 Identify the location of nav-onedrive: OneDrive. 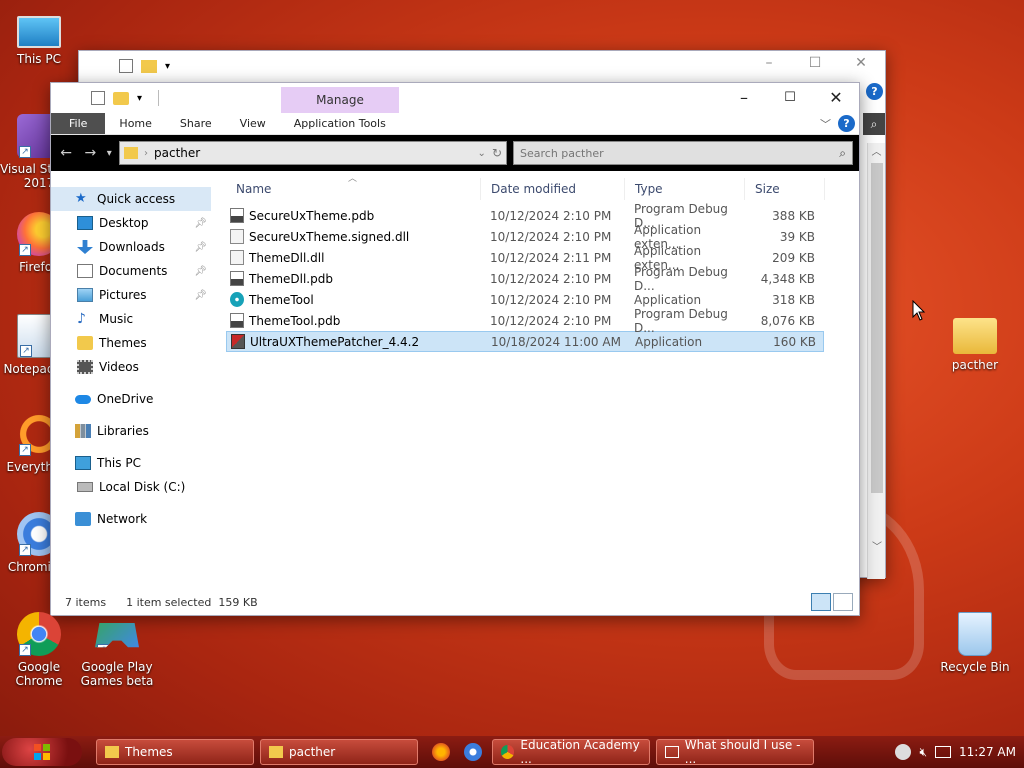
(131, 399).